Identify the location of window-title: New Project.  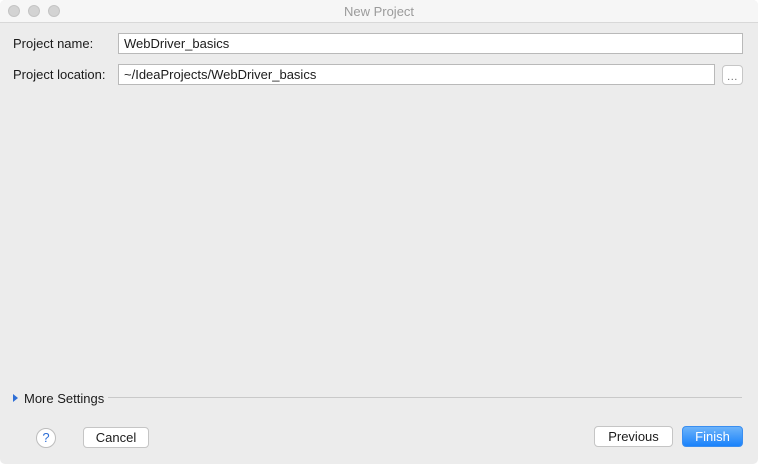
(379, 11).